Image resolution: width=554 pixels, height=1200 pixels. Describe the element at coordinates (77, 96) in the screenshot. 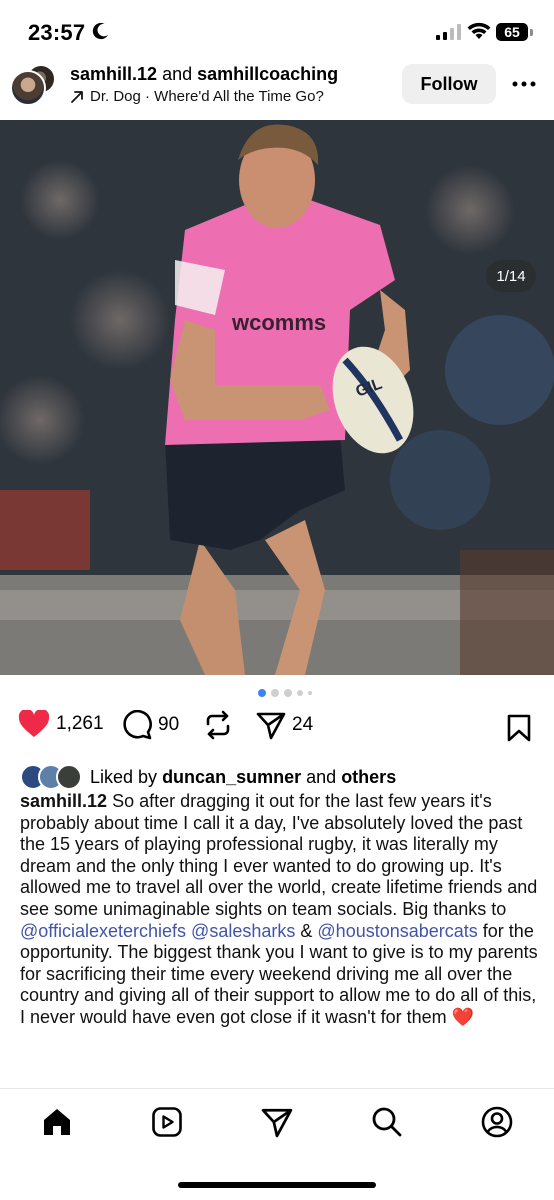

I see `arrow-up-right-icon` at that location.